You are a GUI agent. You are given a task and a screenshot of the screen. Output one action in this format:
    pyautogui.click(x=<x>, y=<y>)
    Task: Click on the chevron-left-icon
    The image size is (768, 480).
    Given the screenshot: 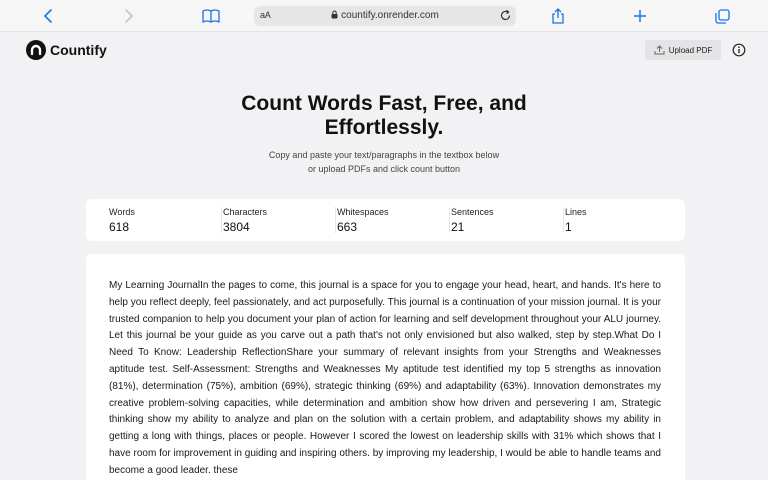 What is the action you would take?
    pyautogui.click(x=47, y=16)
    